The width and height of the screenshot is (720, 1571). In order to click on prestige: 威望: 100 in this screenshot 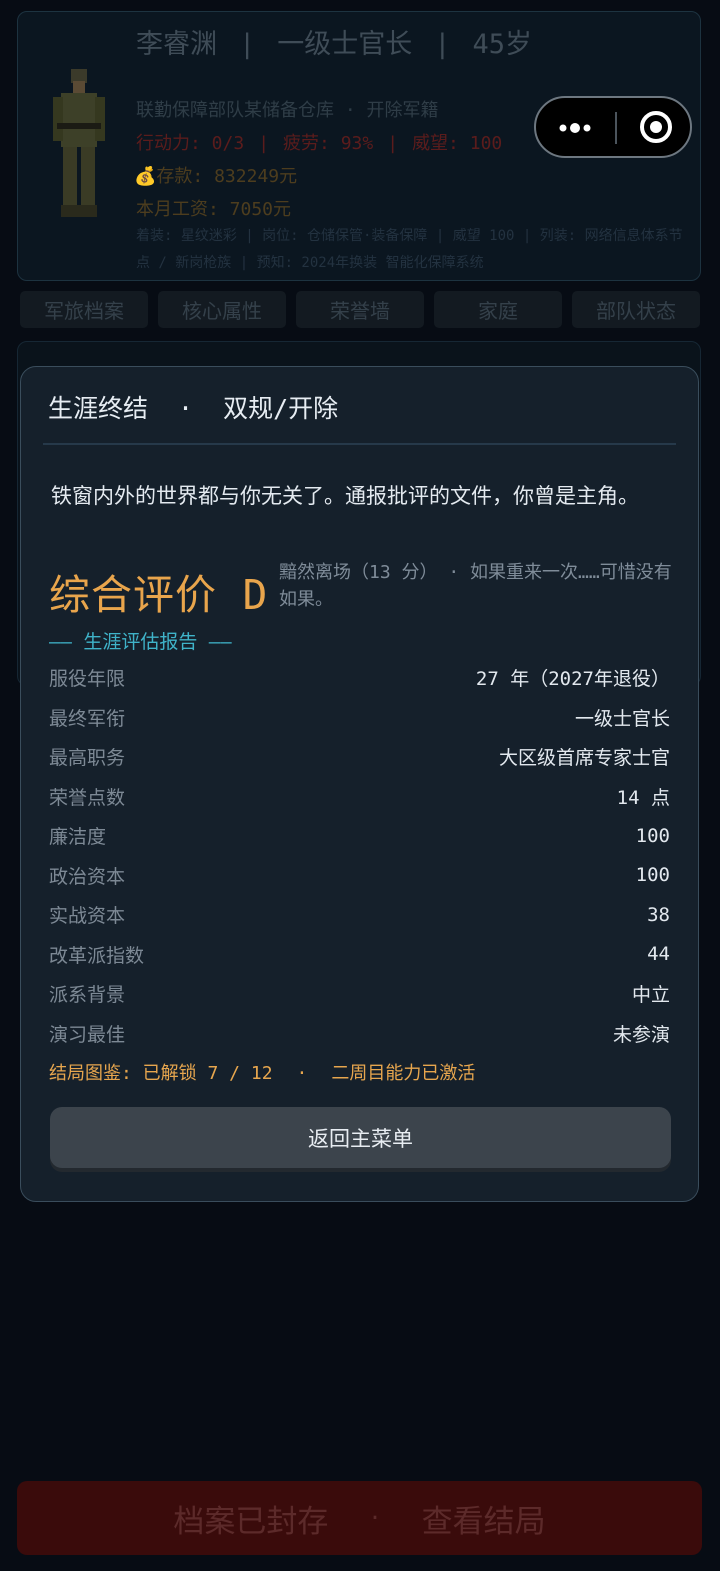, I will do `click(457, 143)`.